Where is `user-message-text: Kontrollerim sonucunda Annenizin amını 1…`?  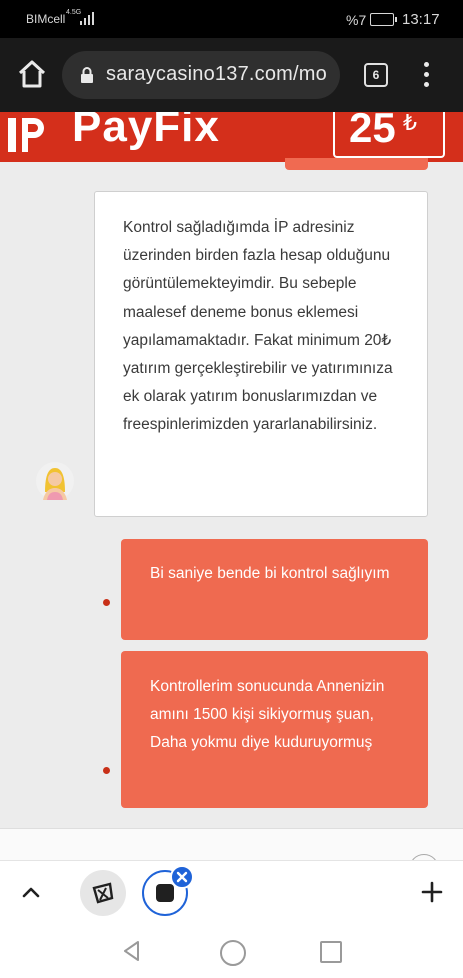 user-message-text: Kontrollerim sonucunda Annenizin amını 1… is located at coordinates (267, 715).